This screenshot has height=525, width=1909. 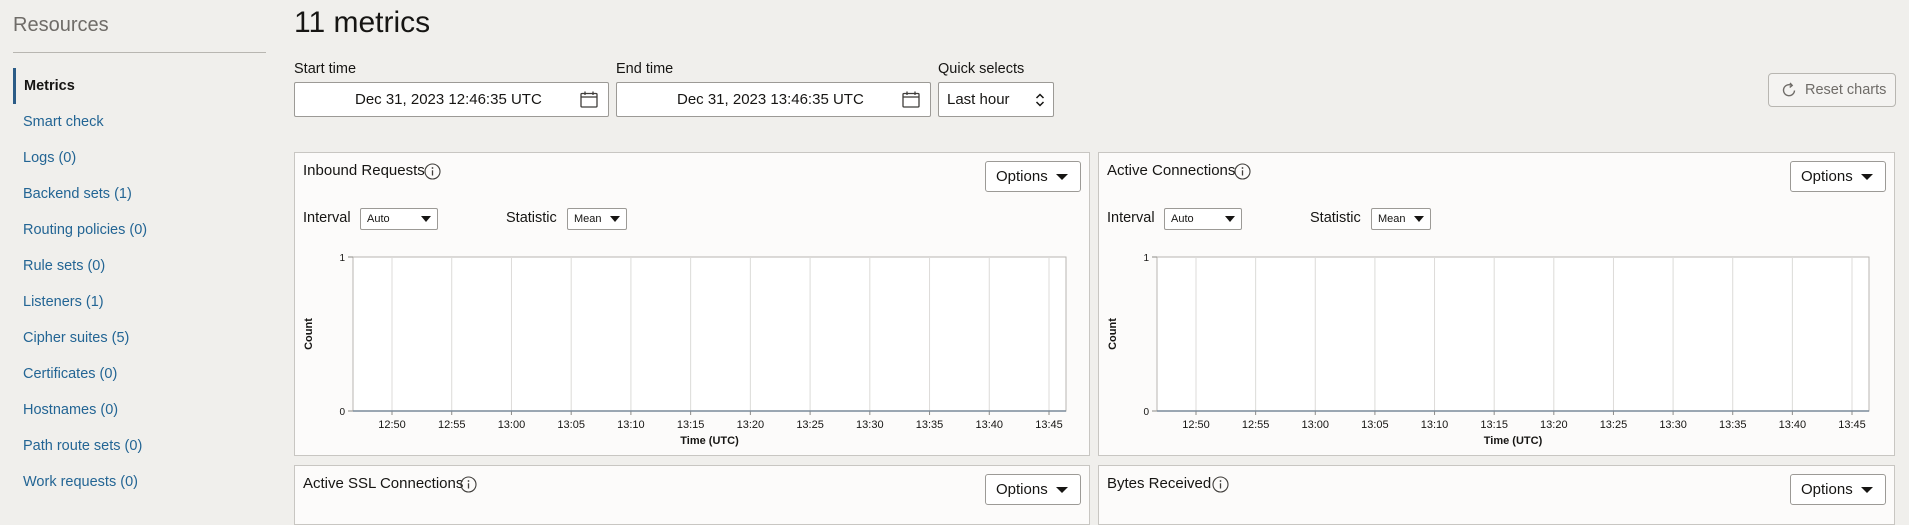 I want to click on end-time-label: End time, so click(x=645, y=69).